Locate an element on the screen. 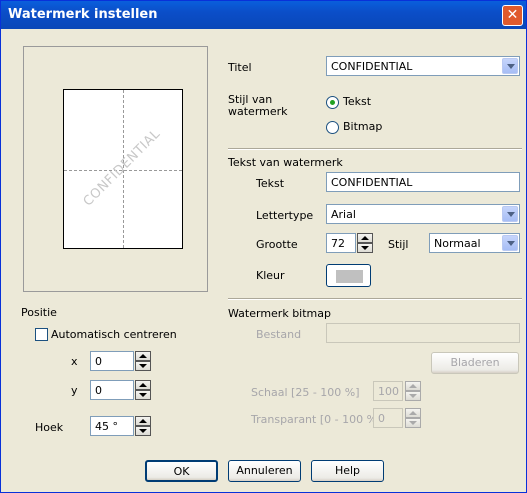 Image resolution: width=527 pixels, height=493 pixels. auto-center-label: Automatisch centreren is located at coordinates (114, 334).